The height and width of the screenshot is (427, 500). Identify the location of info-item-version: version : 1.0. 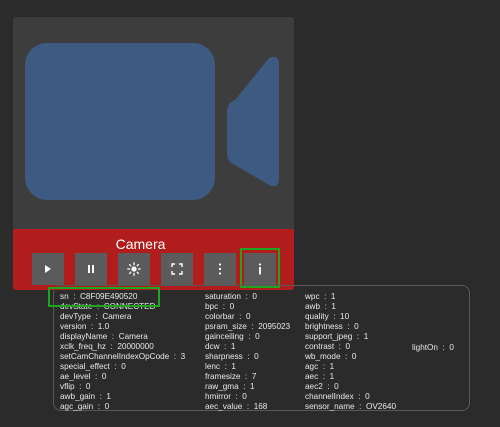
(85, 326).